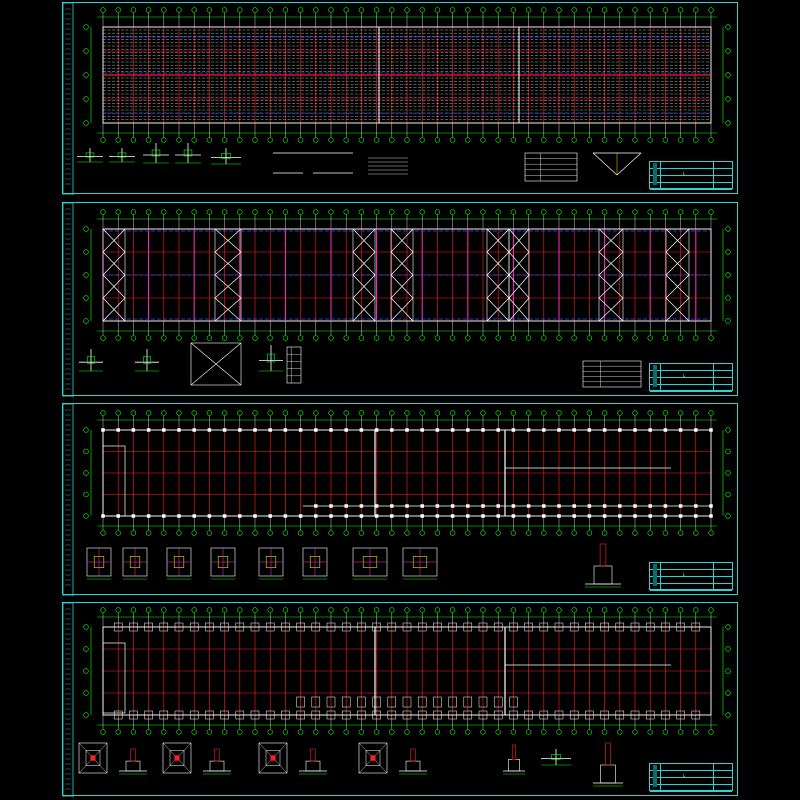 Image resolution: width=800 pixels, height=800 pixels. What do you see at coordinates (413, 766) in the screenshot?
I see `detail-47-footing` at bounding box center [413, 766].